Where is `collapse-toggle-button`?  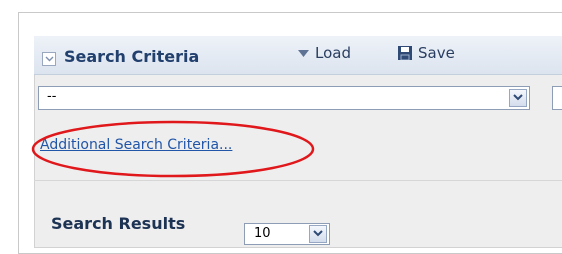 collapse-toggle-button is located at coordinates (49, 59).